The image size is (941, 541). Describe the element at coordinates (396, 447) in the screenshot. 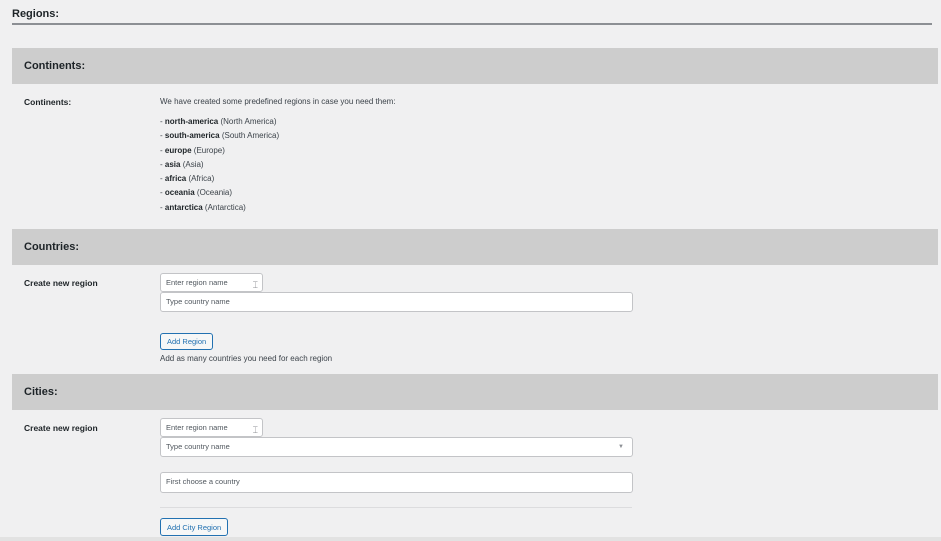

I see `cities-country-select: Type country name ▼` at that location.